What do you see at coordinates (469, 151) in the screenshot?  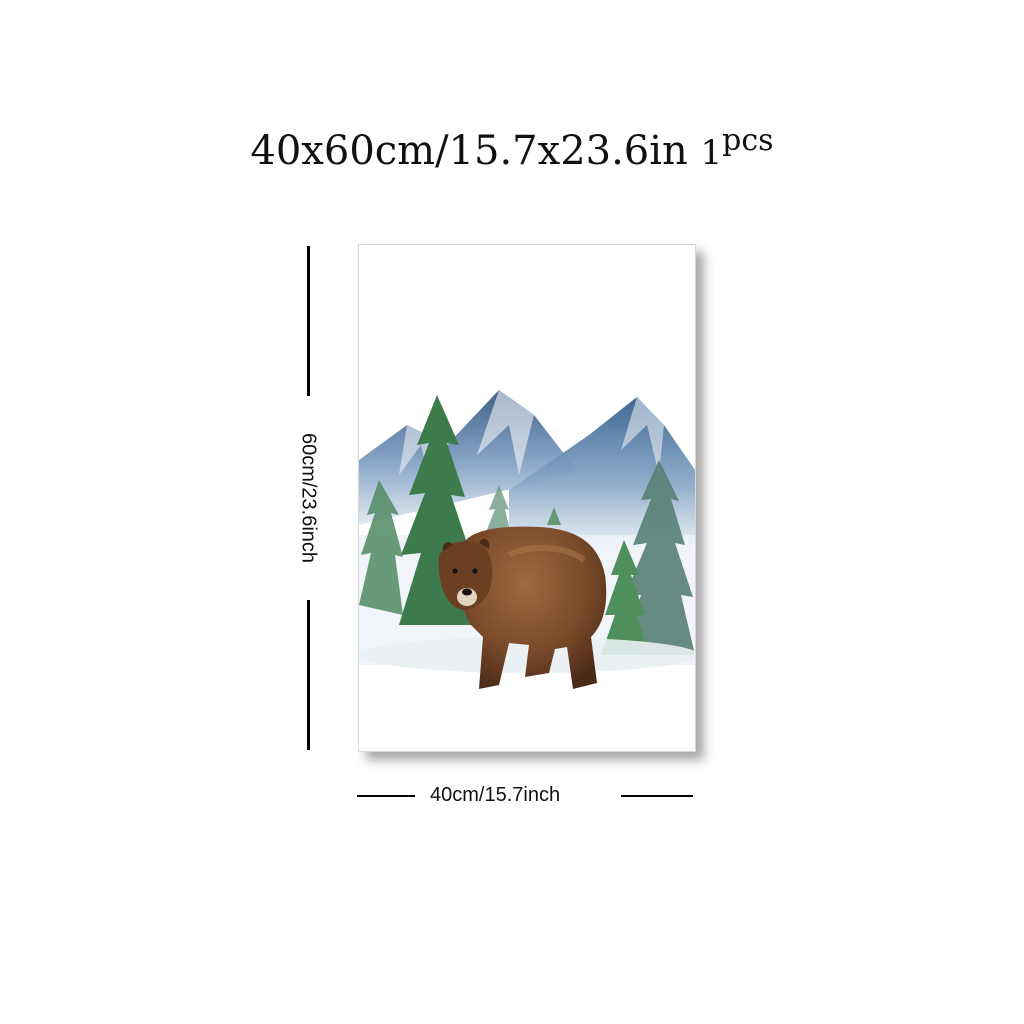 I see `size-text: 40x60cm/15.7x23.6in` at bounding box center [469, 151].